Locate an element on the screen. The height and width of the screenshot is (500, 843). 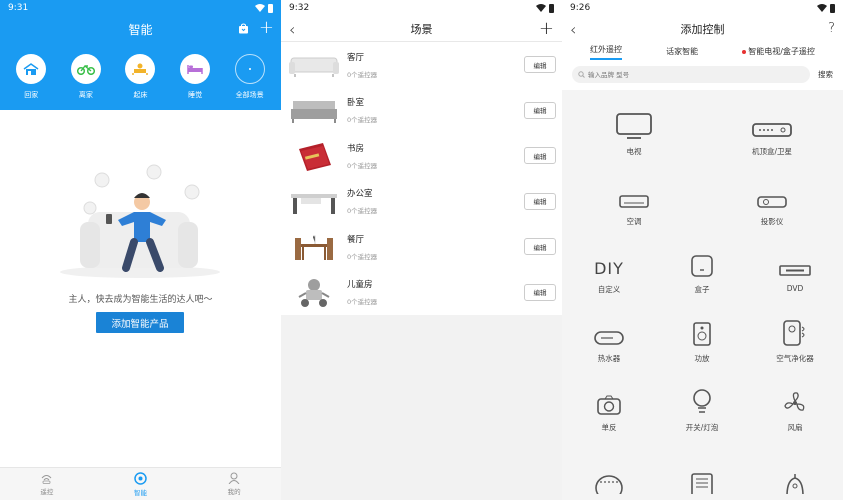
dvd-icon is located at coordinates (795, 270).